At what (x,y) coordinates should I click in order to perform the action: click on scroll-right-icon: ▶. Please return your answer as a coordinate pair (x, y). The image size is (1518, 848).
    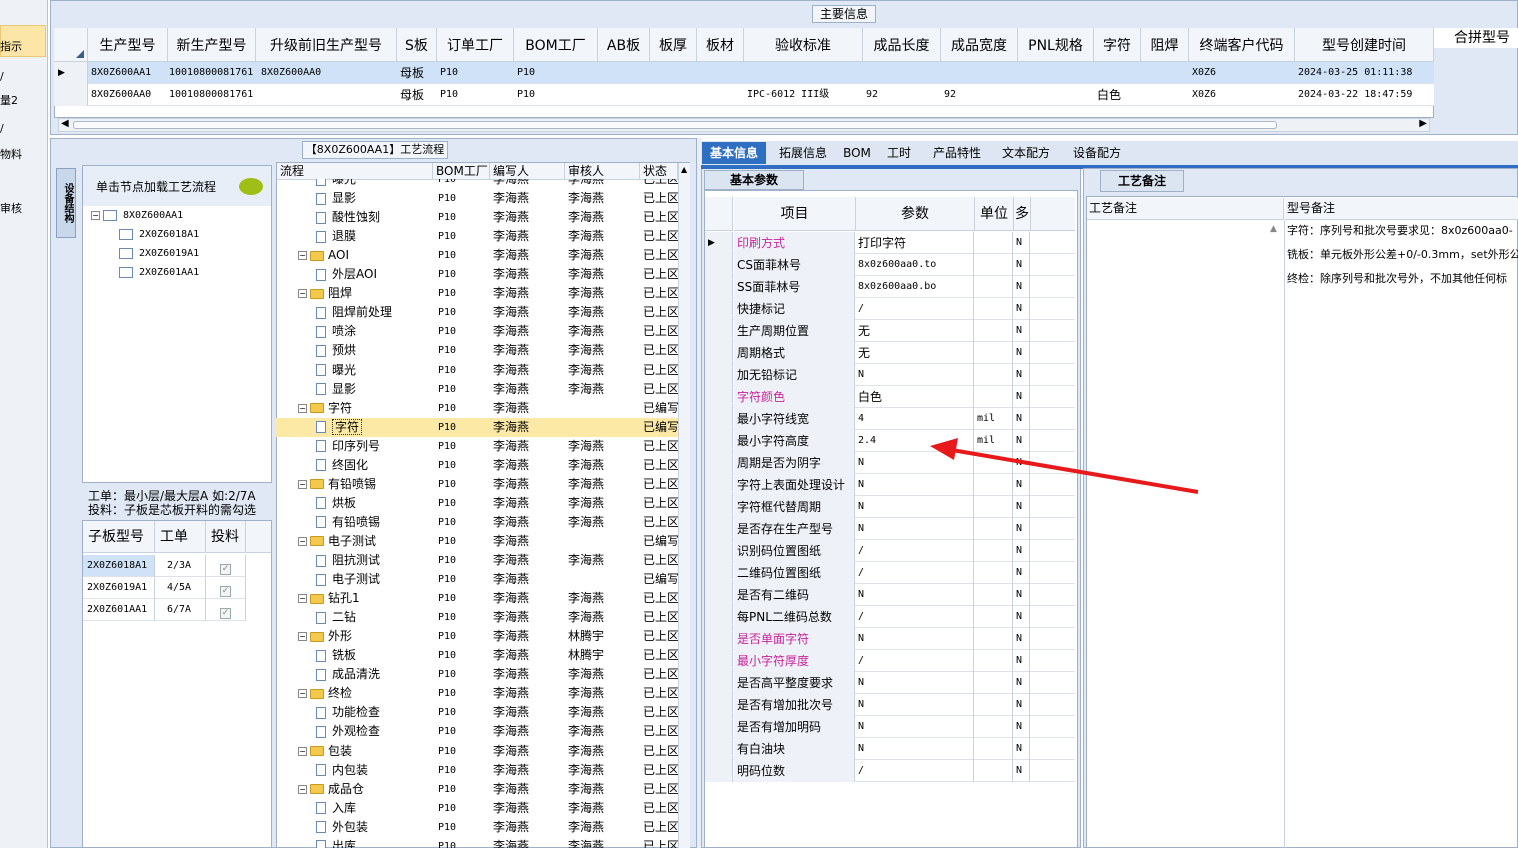
    Looking at the image, I should click on (1423, 123).